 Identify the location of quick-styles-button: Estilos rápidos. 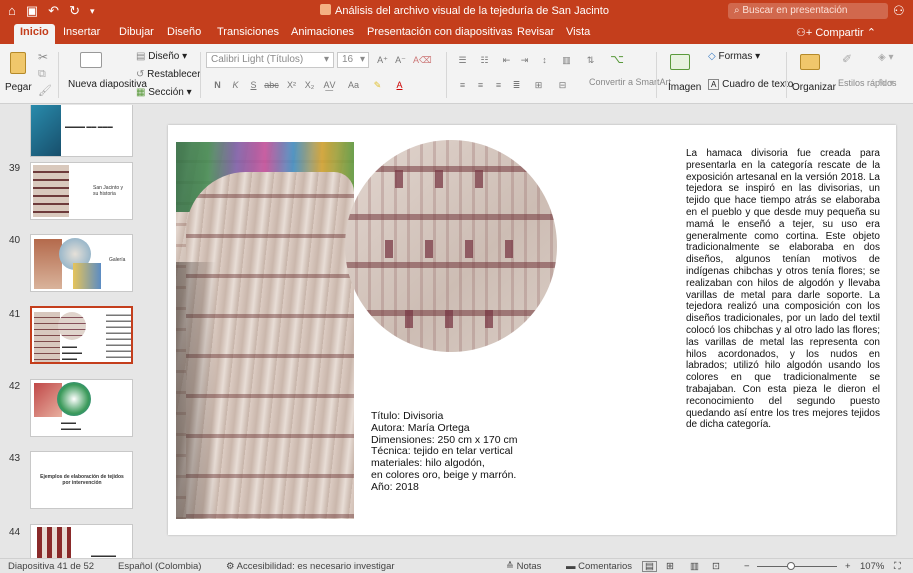
(867, 83).